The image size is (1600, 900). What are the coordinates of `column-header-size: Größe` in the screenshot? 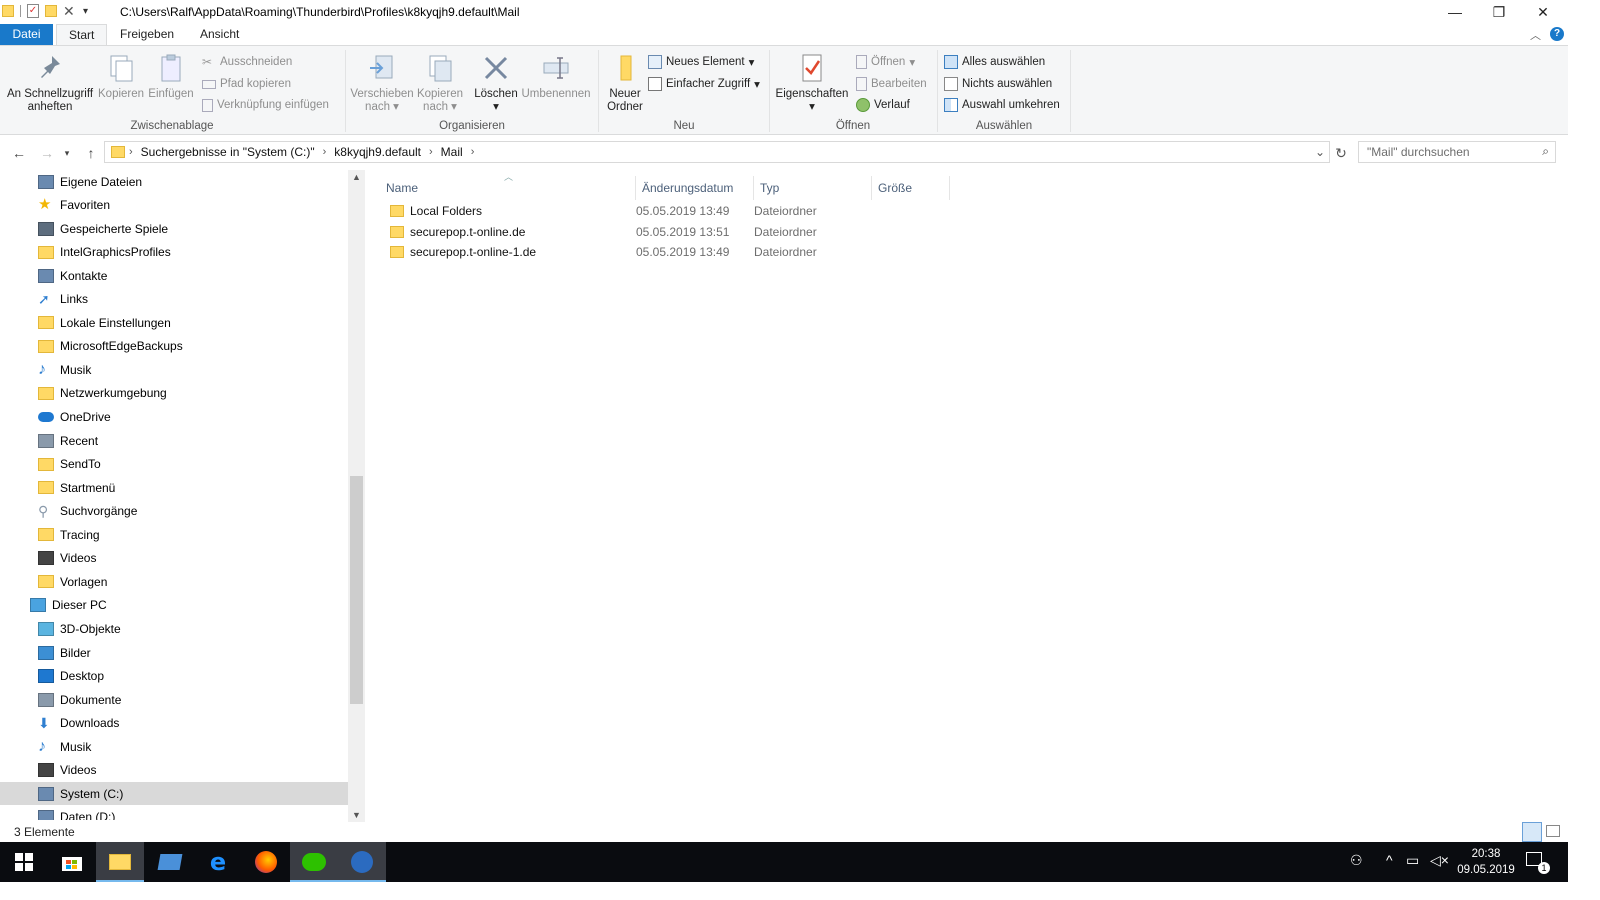 It's located at (911, 188).